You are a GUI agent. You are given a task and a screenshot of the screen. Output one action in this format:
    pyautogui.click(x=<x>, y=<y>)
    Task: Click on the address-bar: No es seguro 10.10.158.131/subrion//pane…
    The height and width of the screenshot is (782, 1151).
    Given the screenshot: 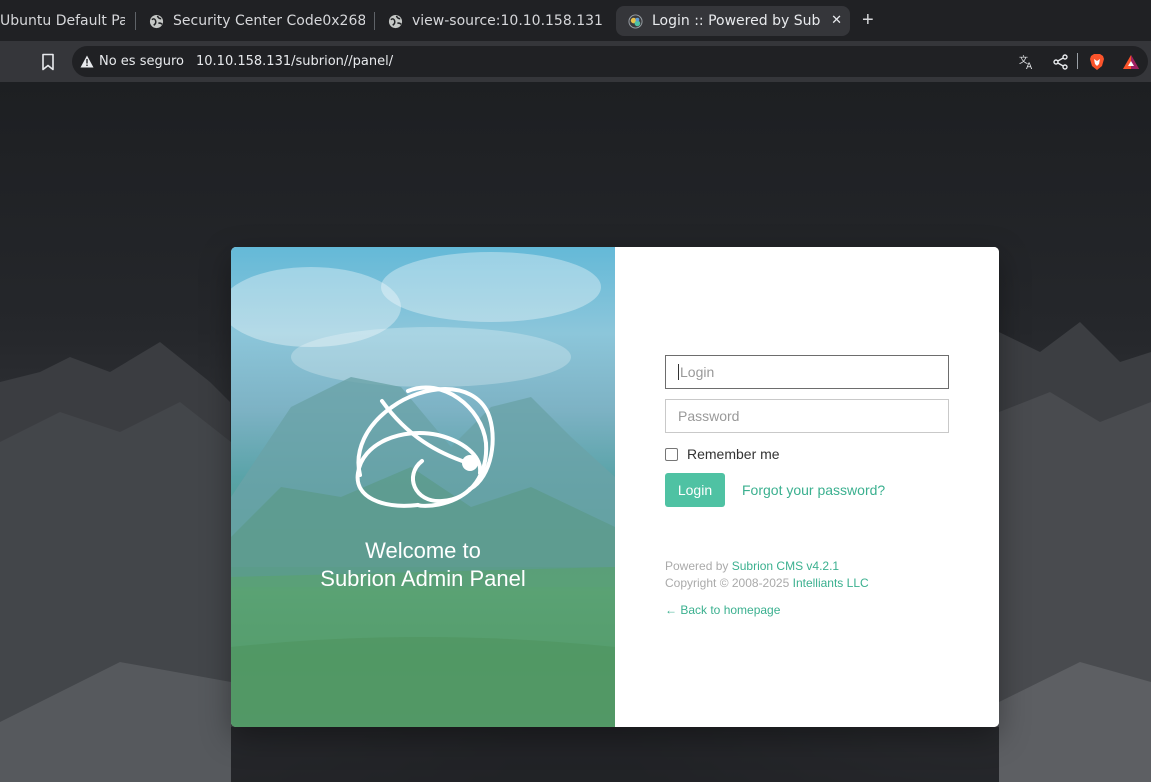 What is the action you would take?
    pyautogui.click(x=610, y=61)
    